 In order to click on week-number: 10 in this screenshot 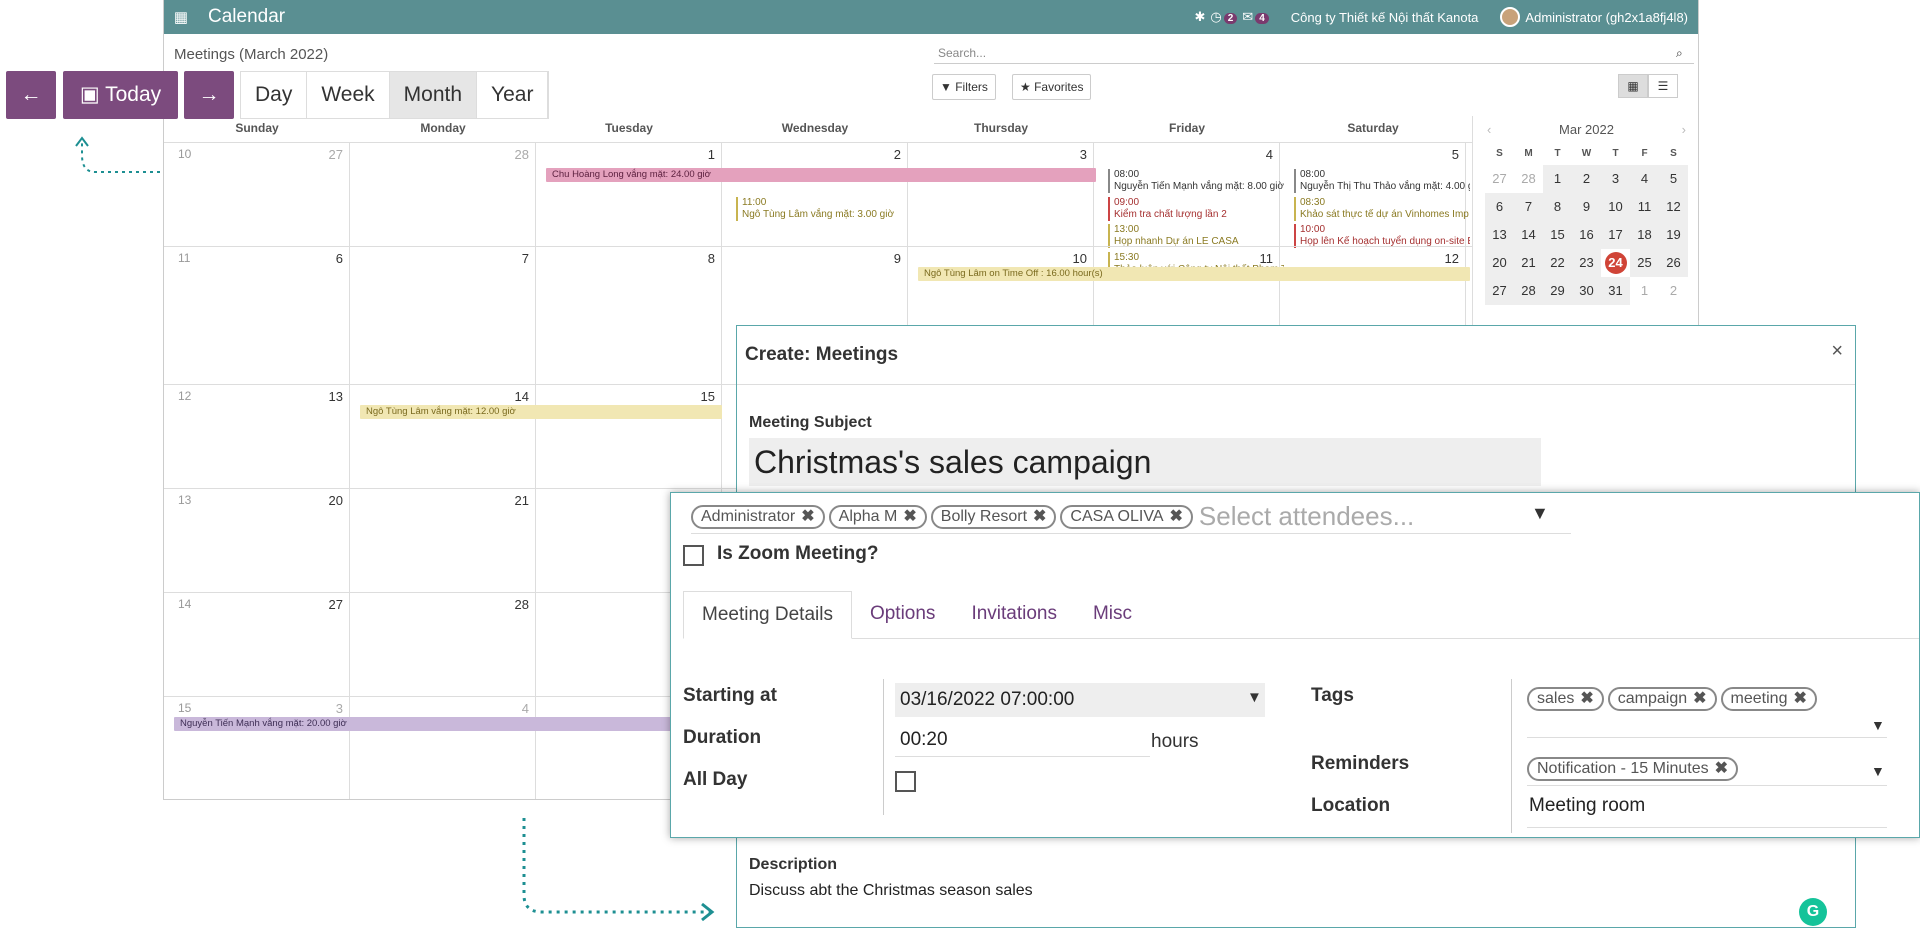, I will do `click(185, 154)`.